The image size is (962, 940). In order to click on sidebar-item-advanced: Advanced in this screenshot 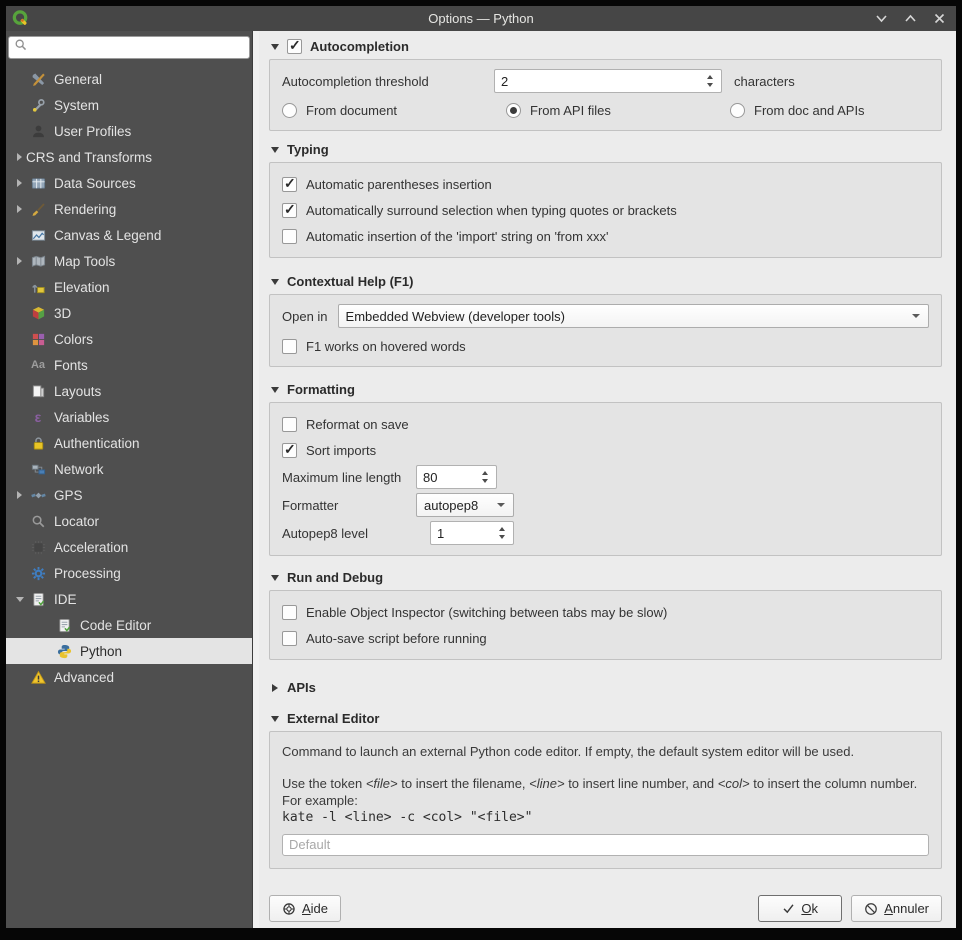, I will do `click(129, 677)`.